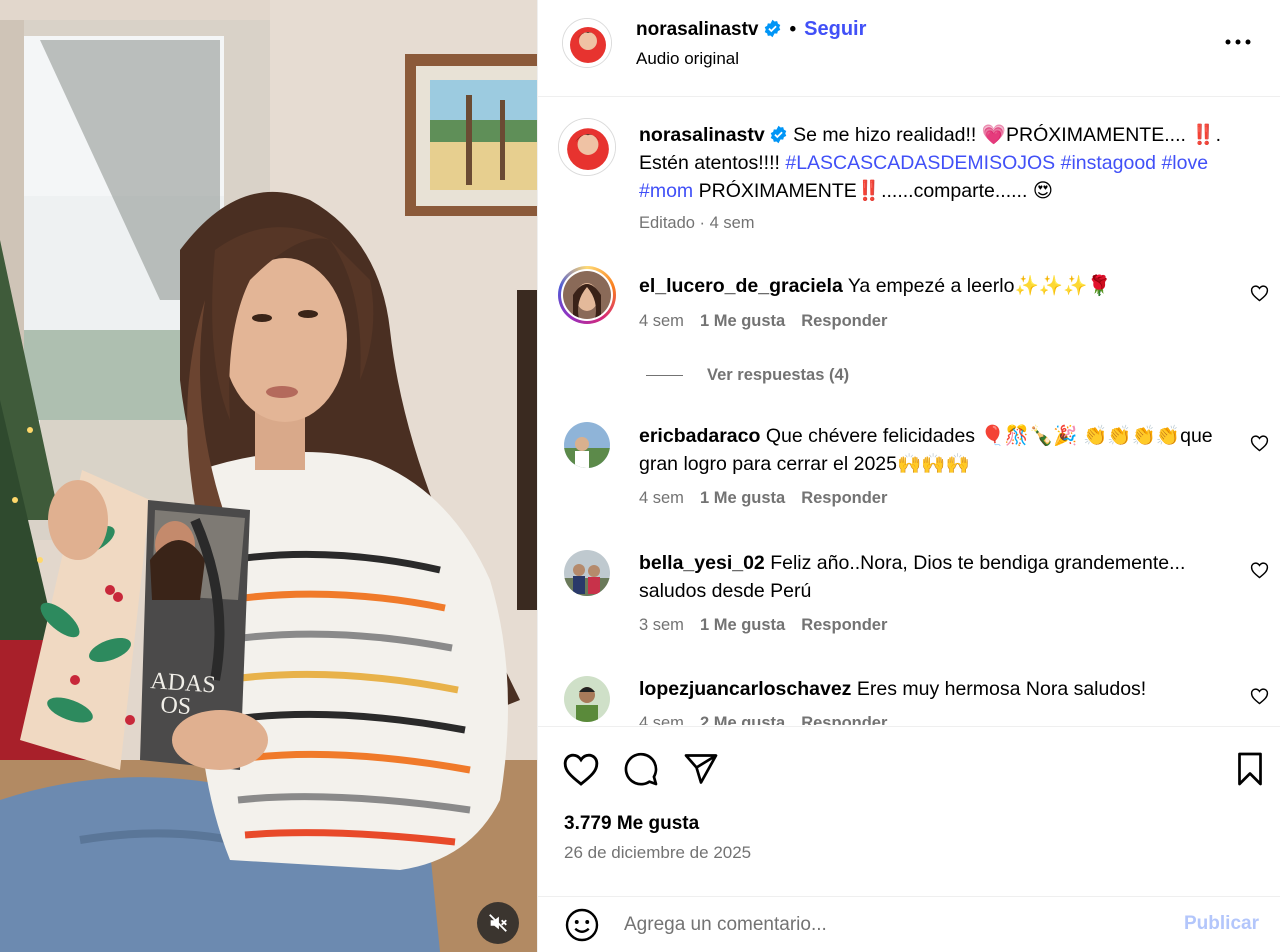  I want to click on mute-toggle-button, so click(498, 923).